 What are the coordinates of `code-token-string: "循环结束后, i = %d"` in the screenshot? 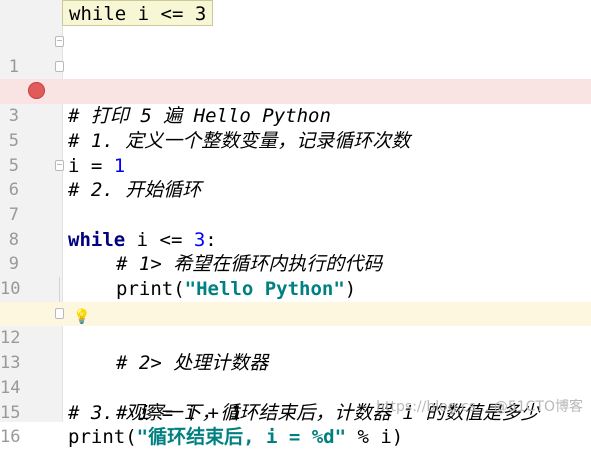 It's located at (241, 437).